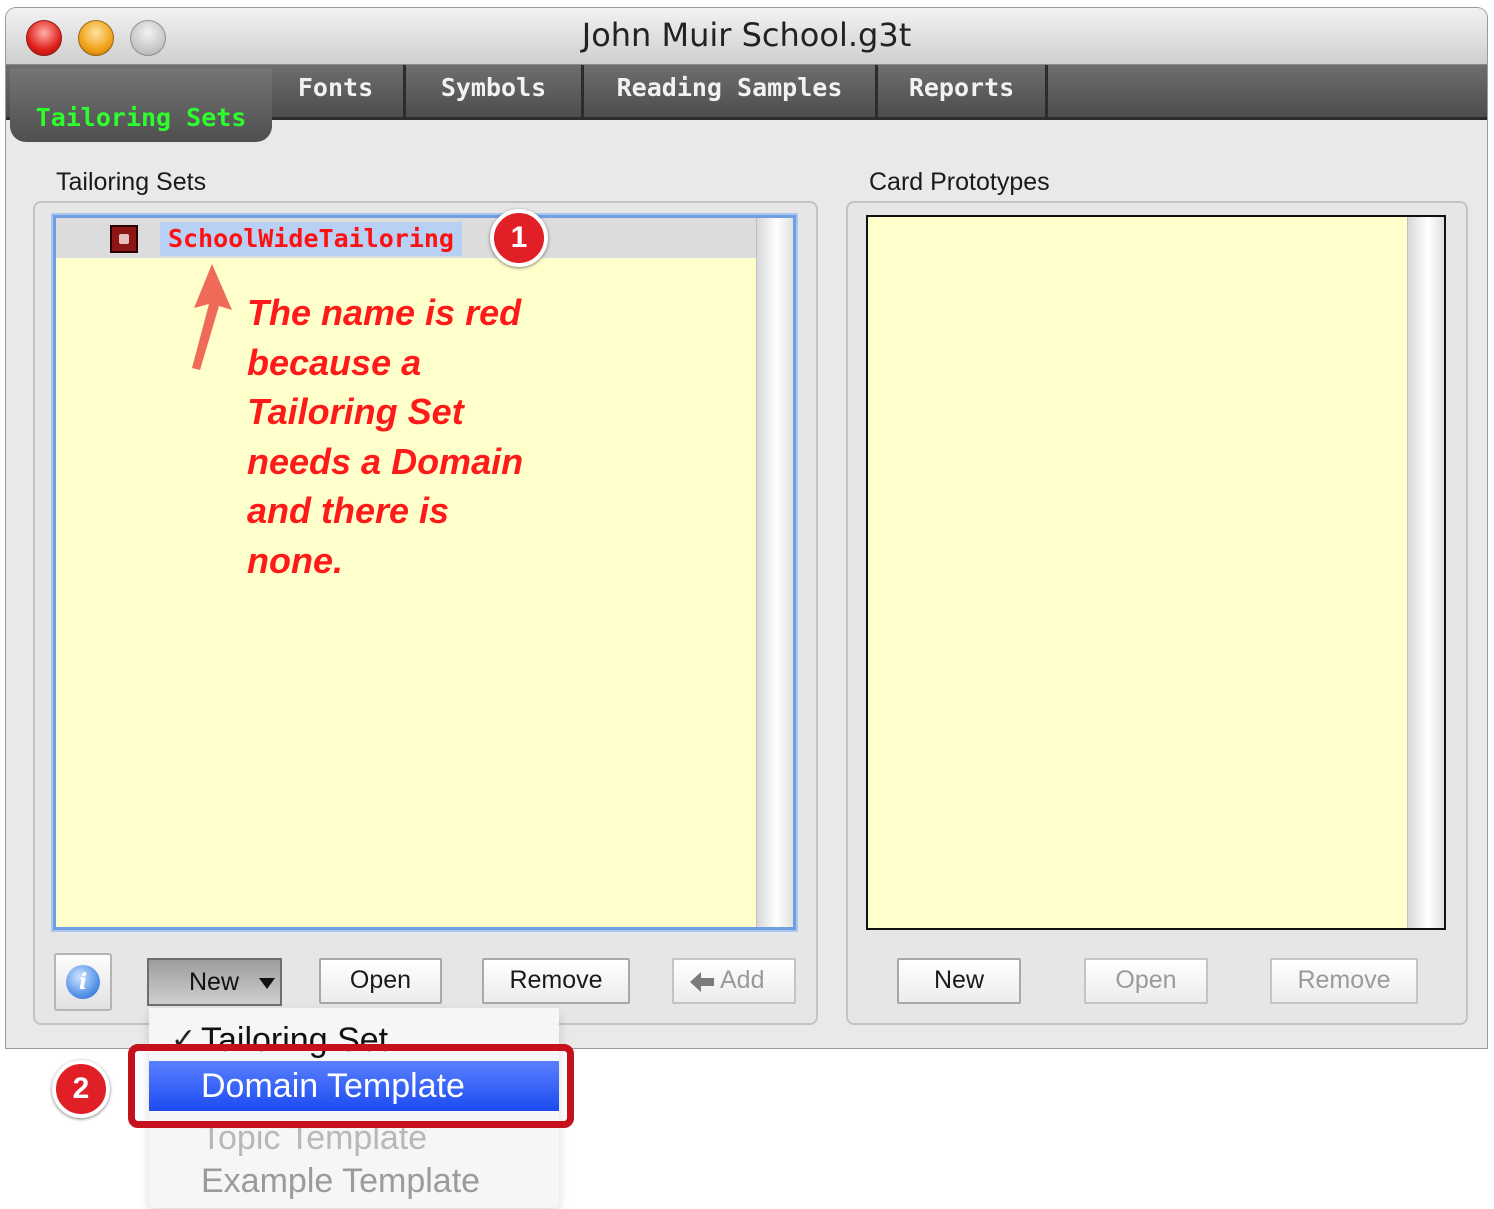  Describe the element at coordinates (351, 1086) in the screenshot. I see `annotation-highlight-box` at that location.